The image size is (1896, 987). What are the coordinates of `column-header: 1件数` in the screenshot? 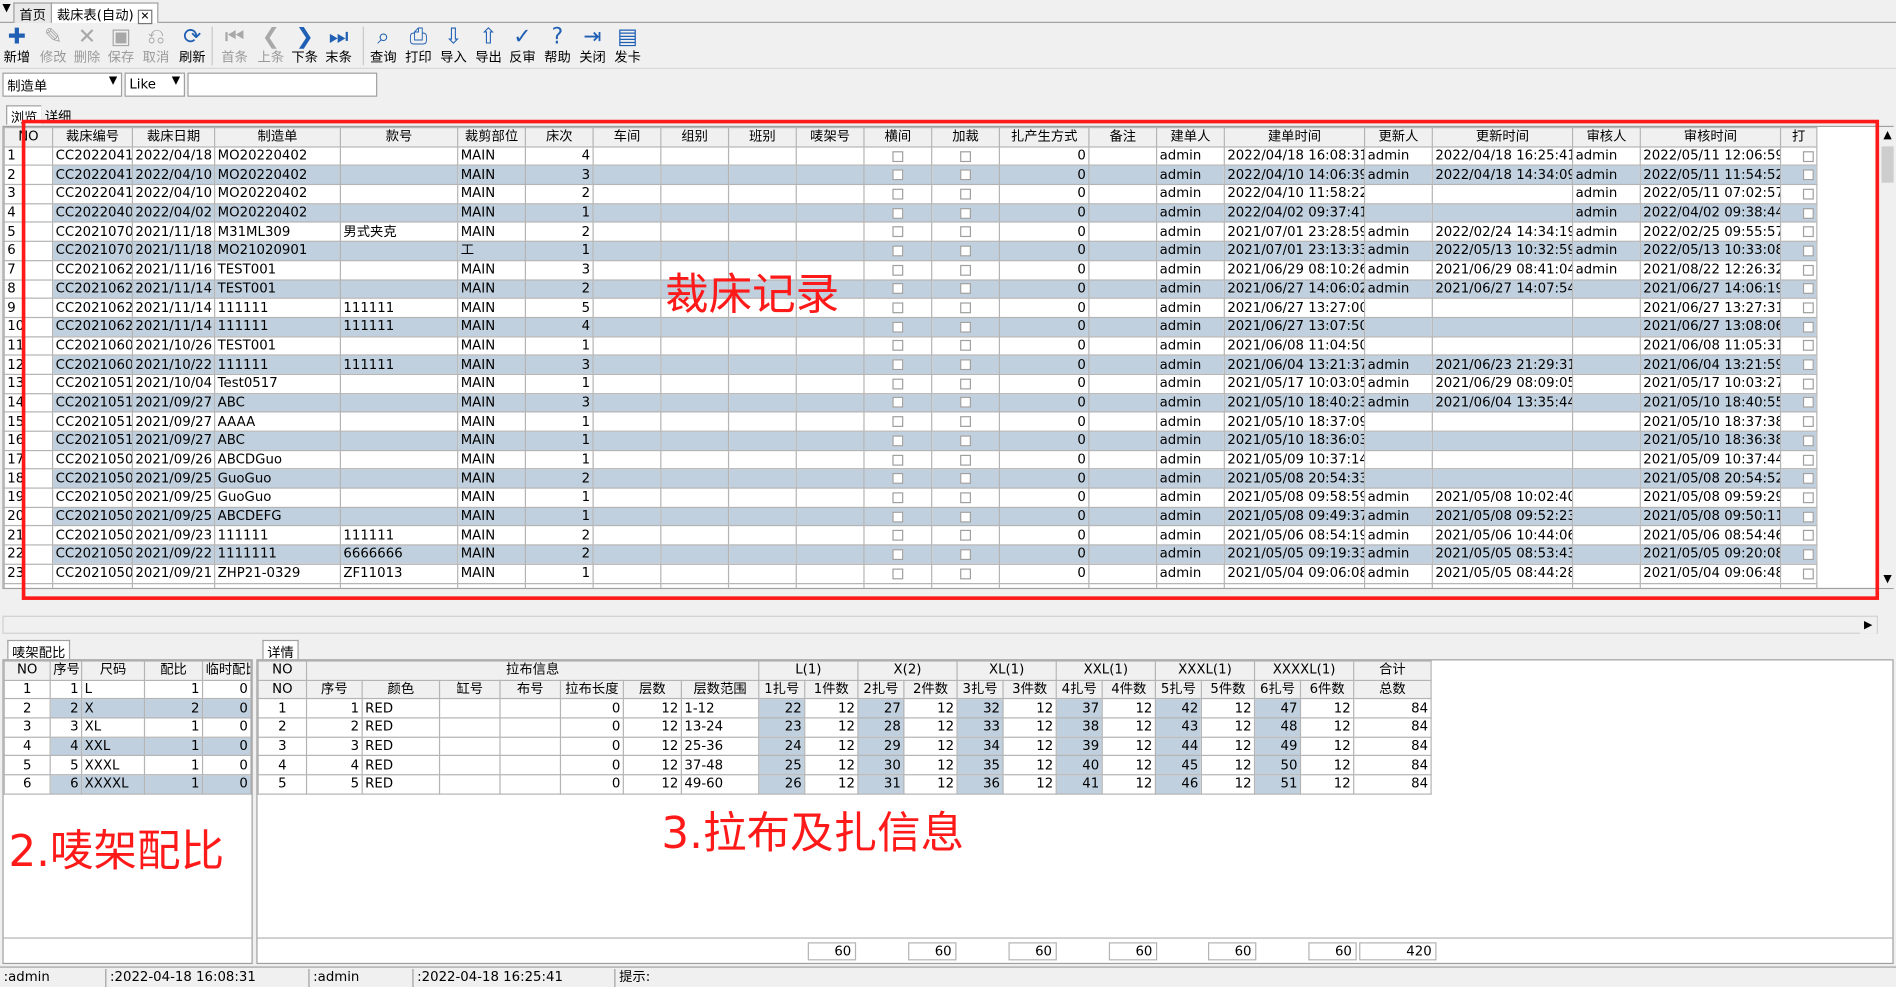 It's located at (831, 689).